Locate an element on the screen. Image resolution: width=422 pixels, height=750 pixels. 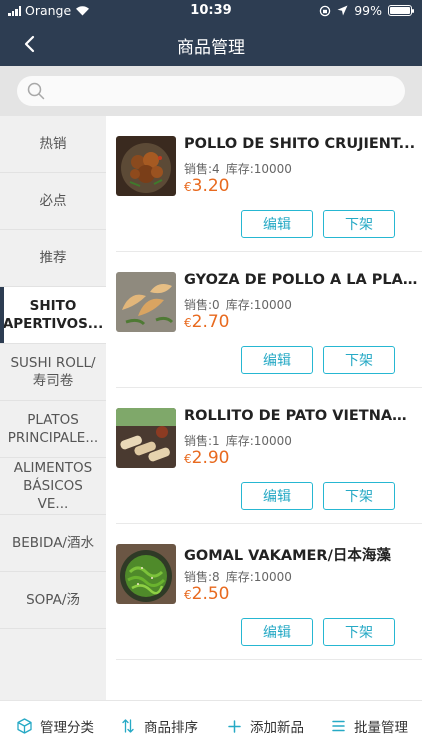
gyoza-image is located at coordinates (146, 302).